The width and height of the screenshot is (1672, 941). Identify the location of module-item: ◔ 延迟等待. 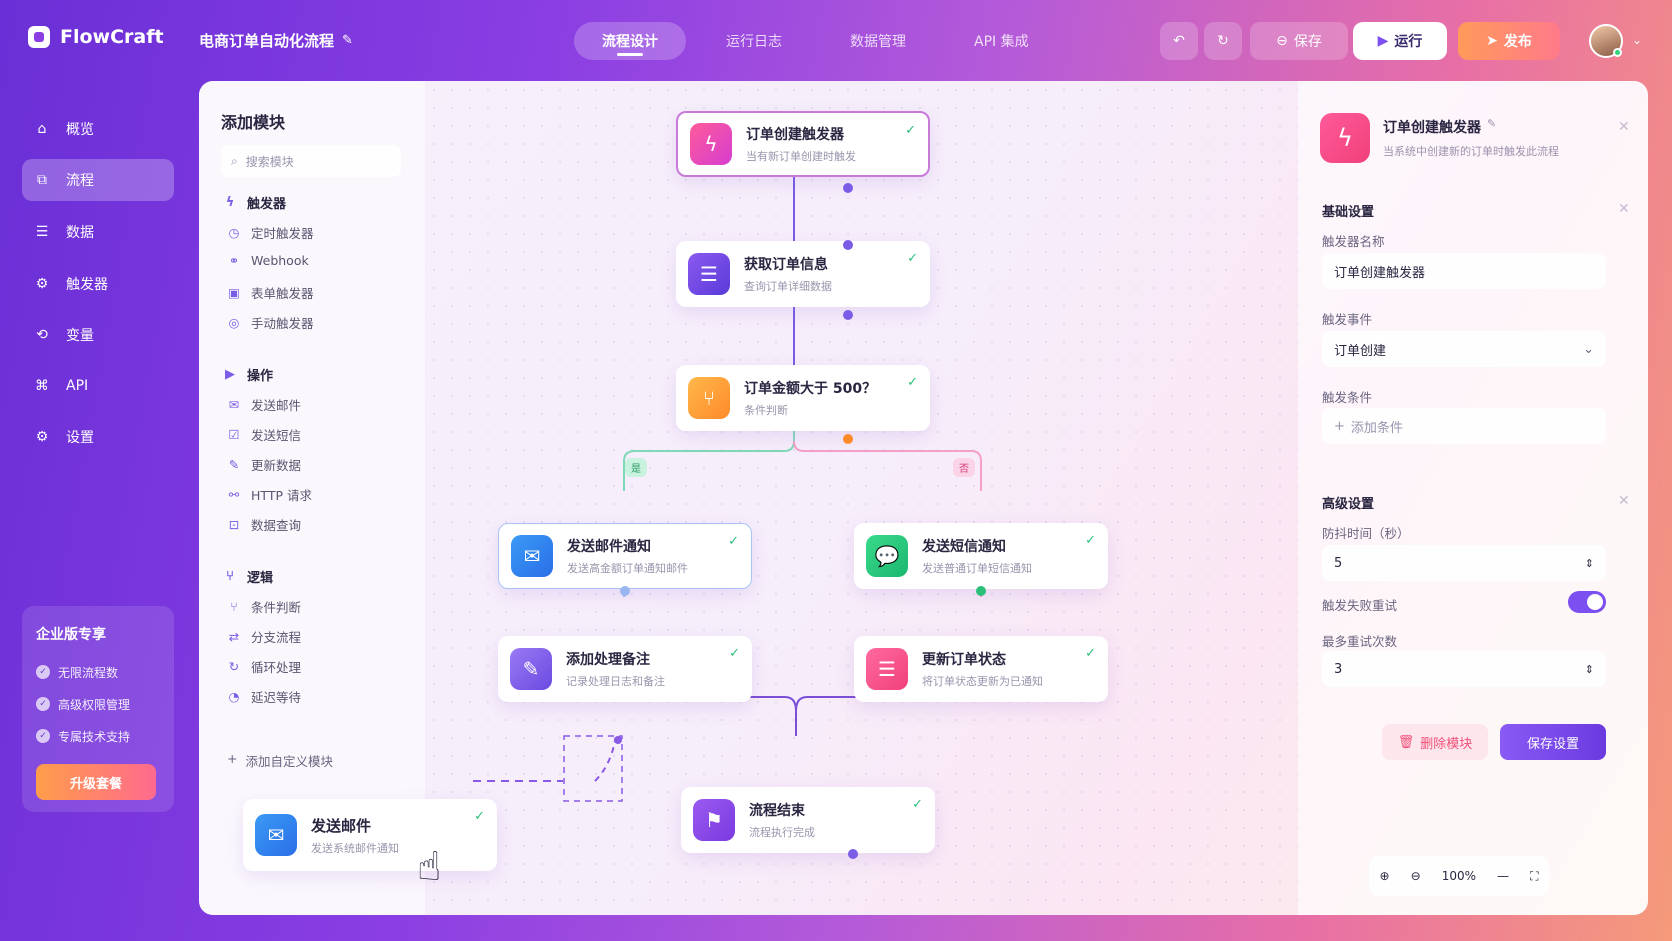
(264, 696).